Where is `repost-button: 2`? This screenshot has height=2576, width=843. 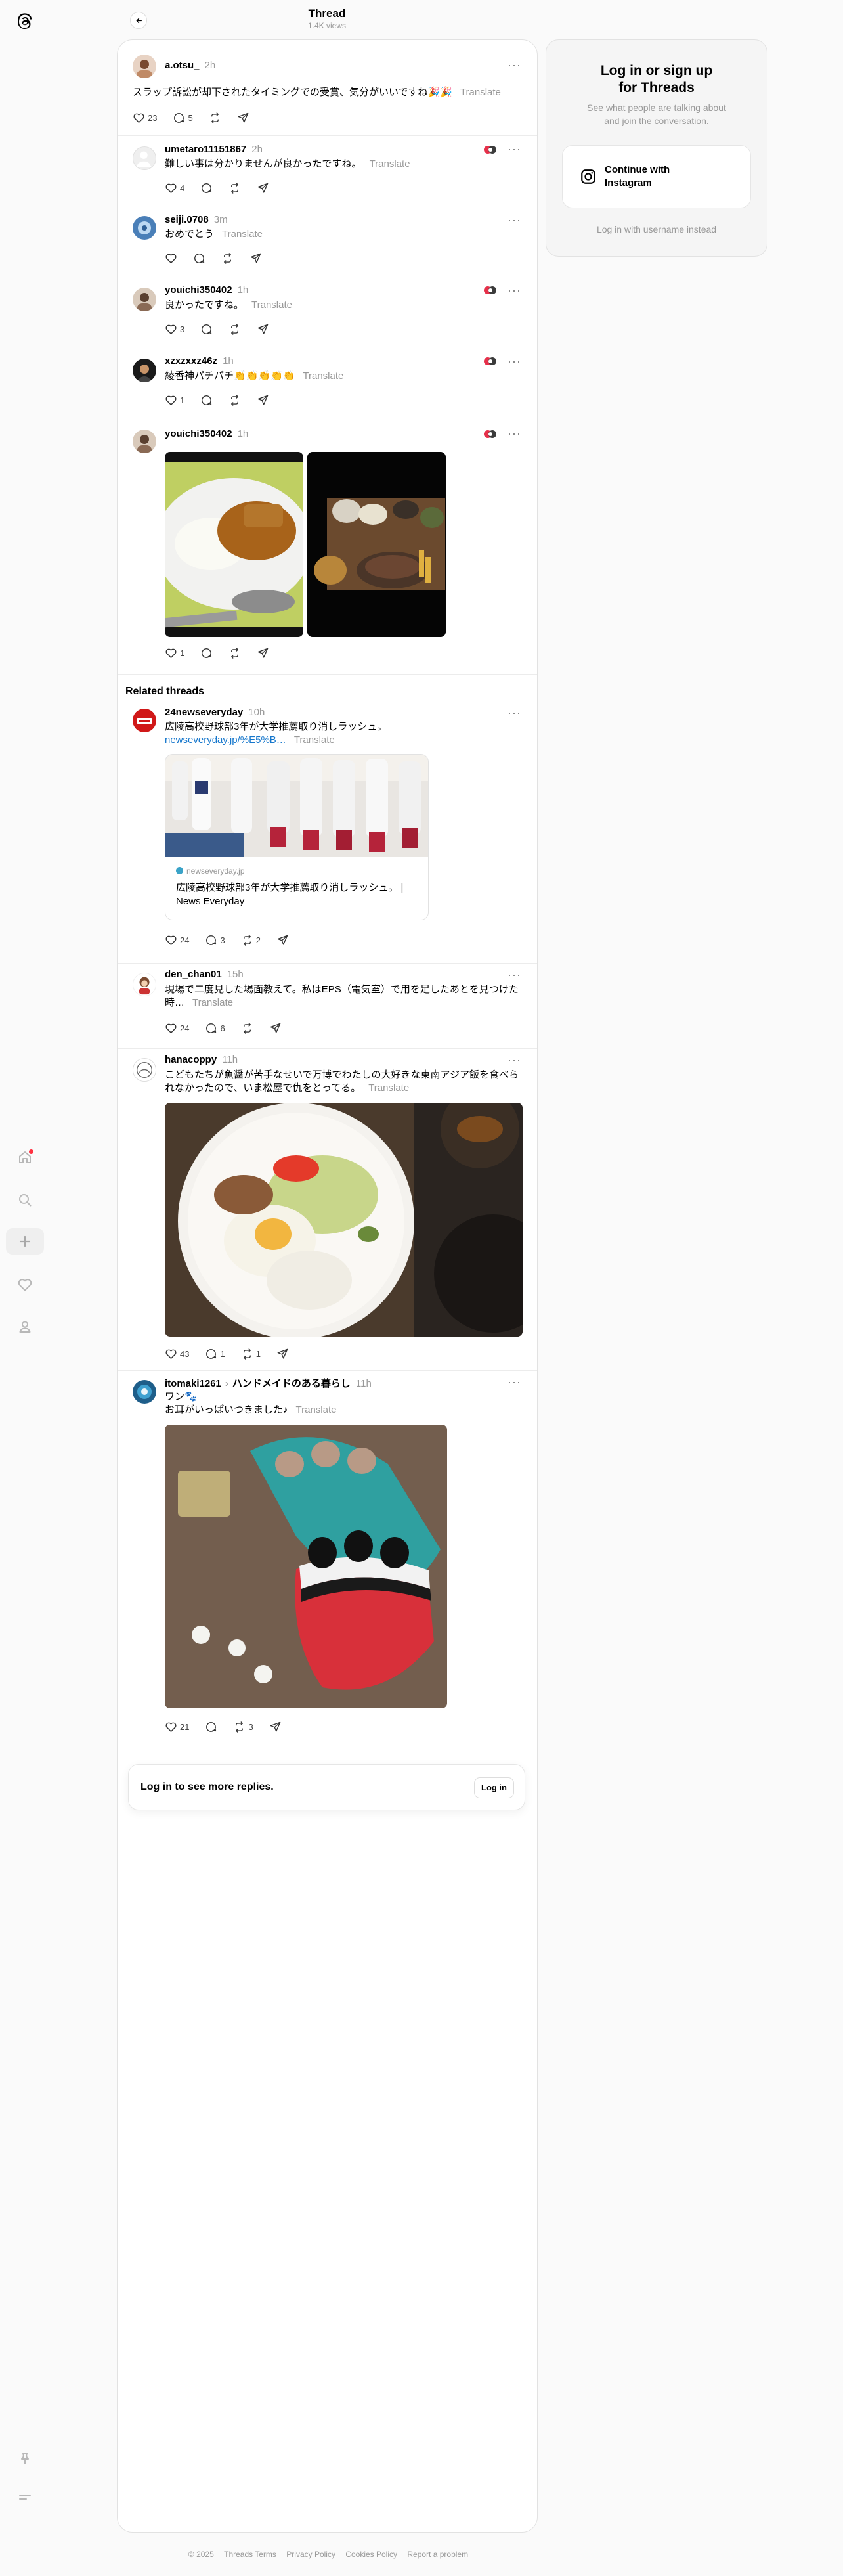
repost-button: 2 is located at coordinates (251, 940).